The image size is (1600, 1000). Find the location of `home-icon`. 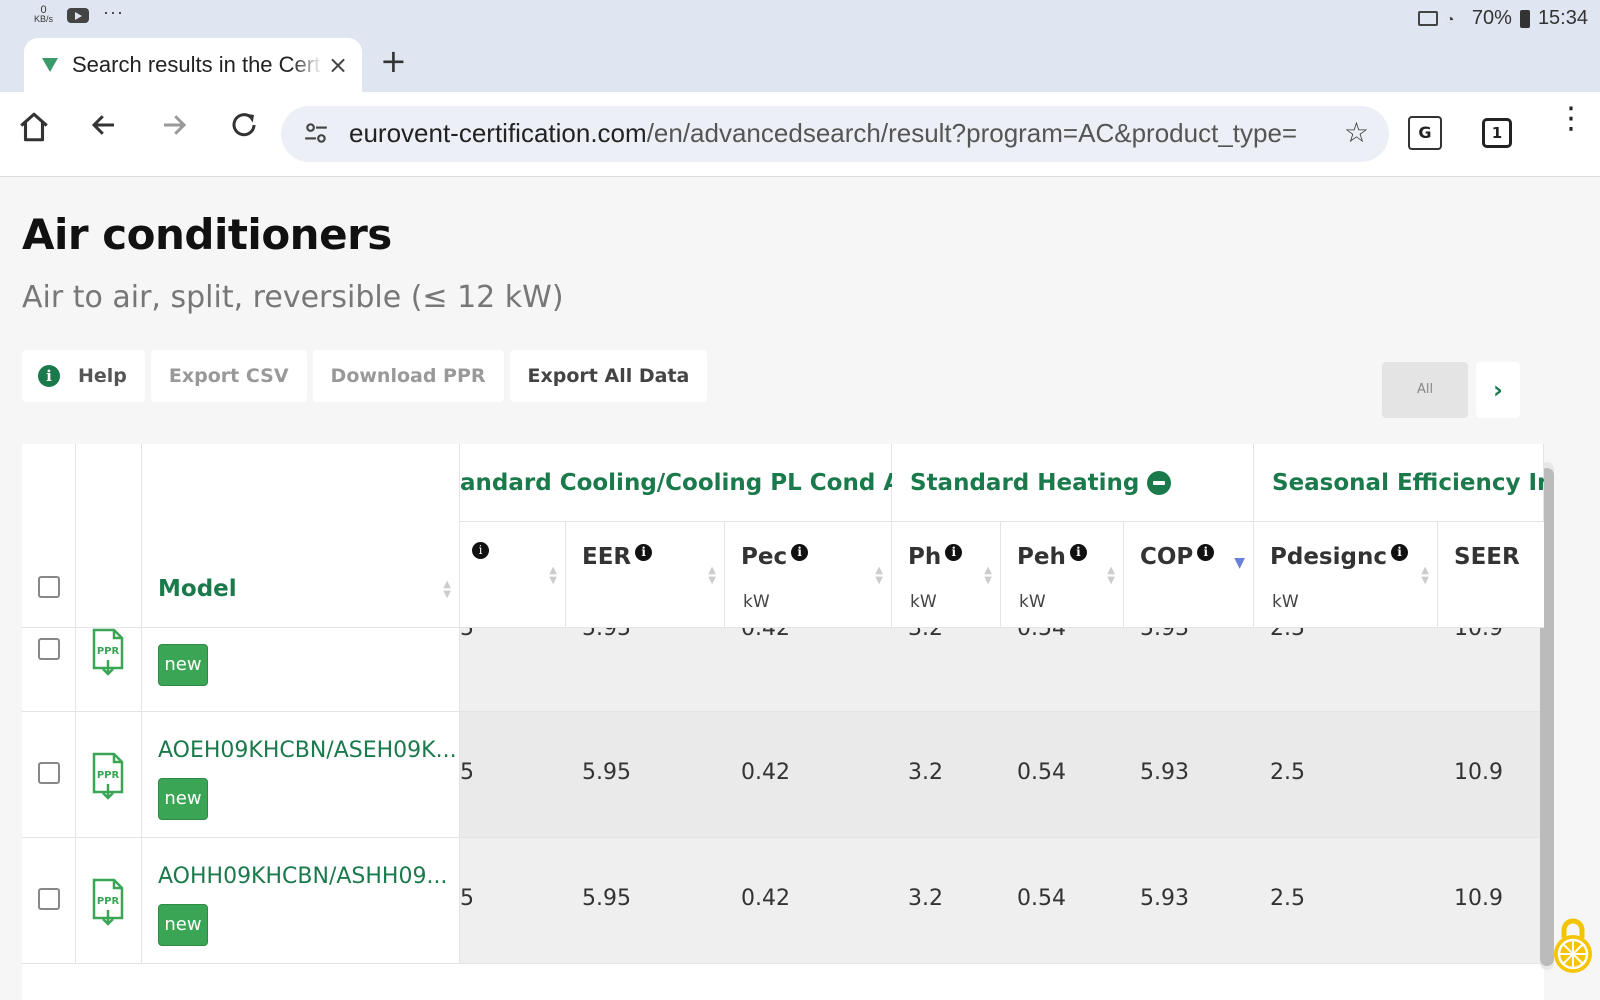

home-icon is located at coordinates (34, 130).